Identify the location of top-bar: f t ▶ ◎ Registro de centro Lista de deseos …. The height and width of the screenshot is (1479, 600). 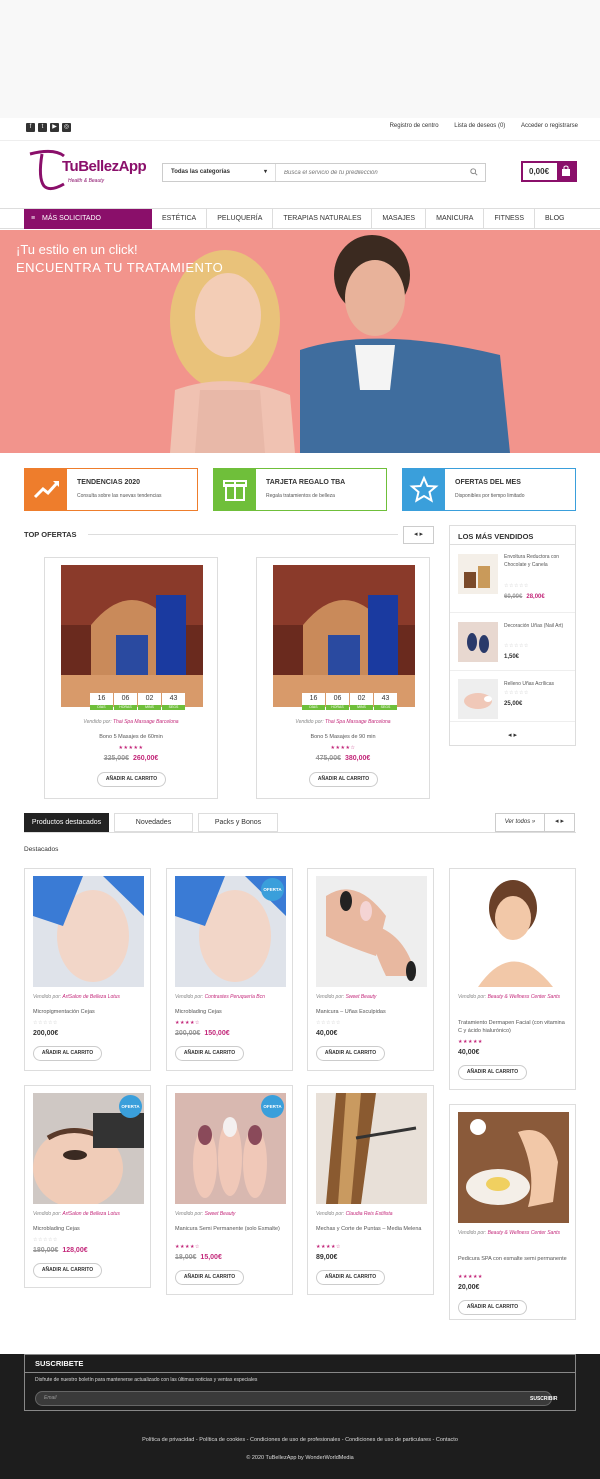
(300, 128).